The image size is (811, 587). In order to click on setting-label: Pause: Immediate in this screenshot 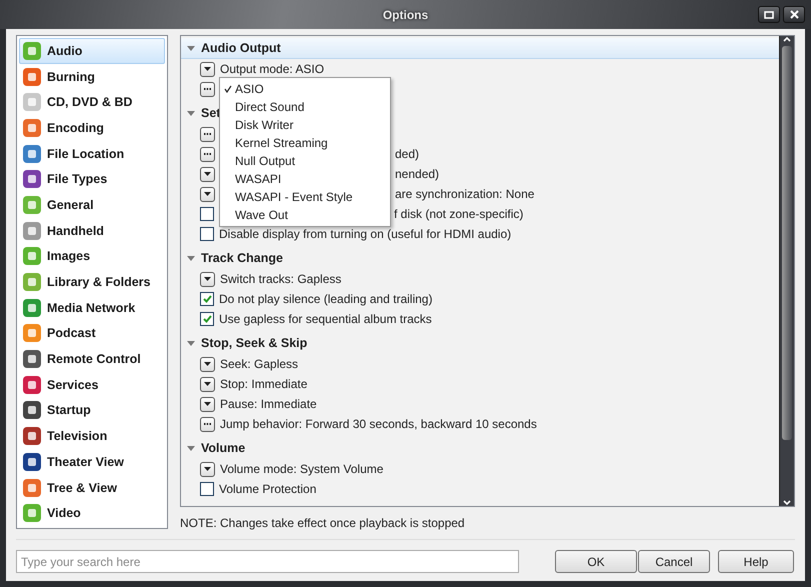, I will do `click(268, 404)`.